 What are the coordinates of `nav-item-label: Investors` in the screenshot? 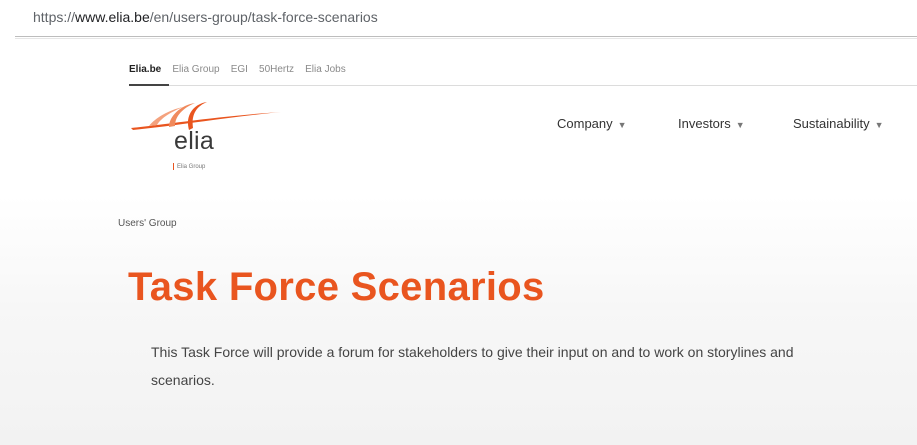 It's located at (704, 123).